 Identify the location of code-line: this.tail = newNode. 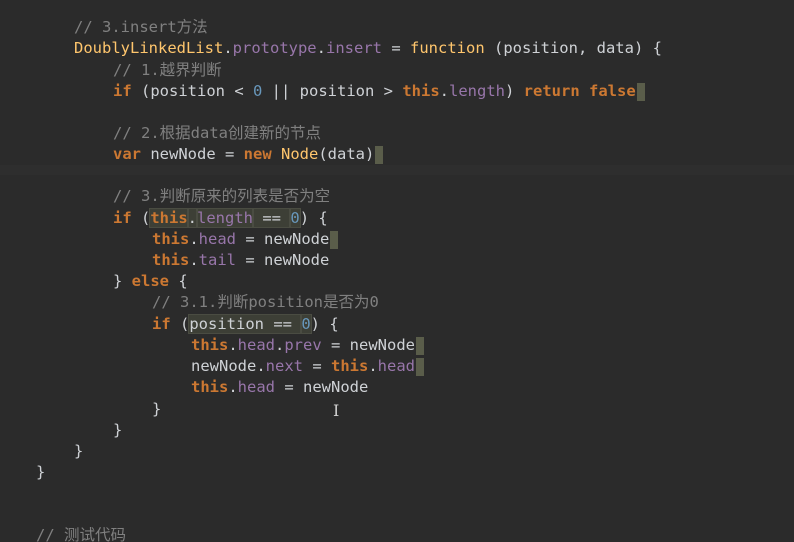
(240, 260).